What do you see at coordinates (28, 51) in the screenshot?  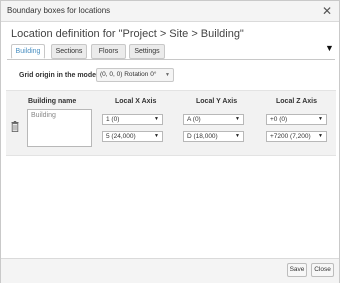 I see `tab-building: Building` at bounding box center [28, 51].